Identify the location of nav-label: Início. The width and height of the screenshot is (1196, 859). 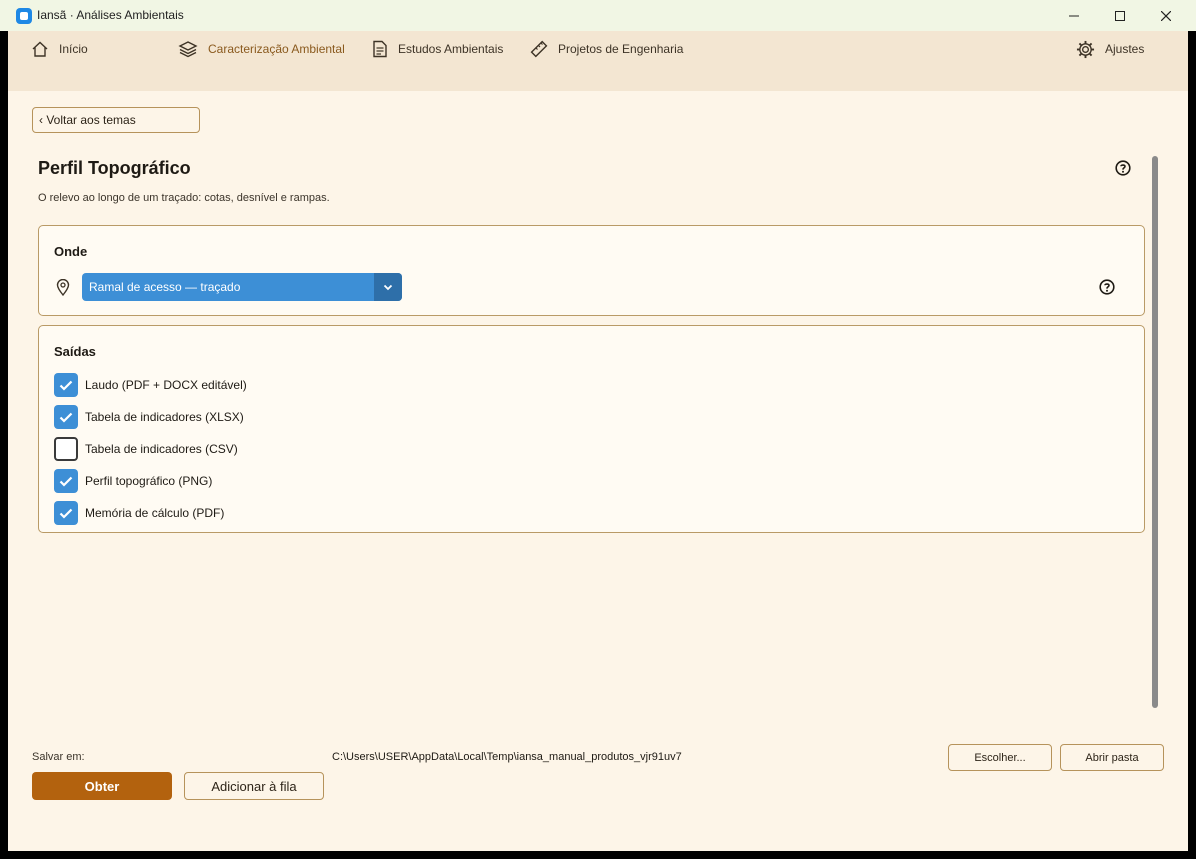
(73, 49).